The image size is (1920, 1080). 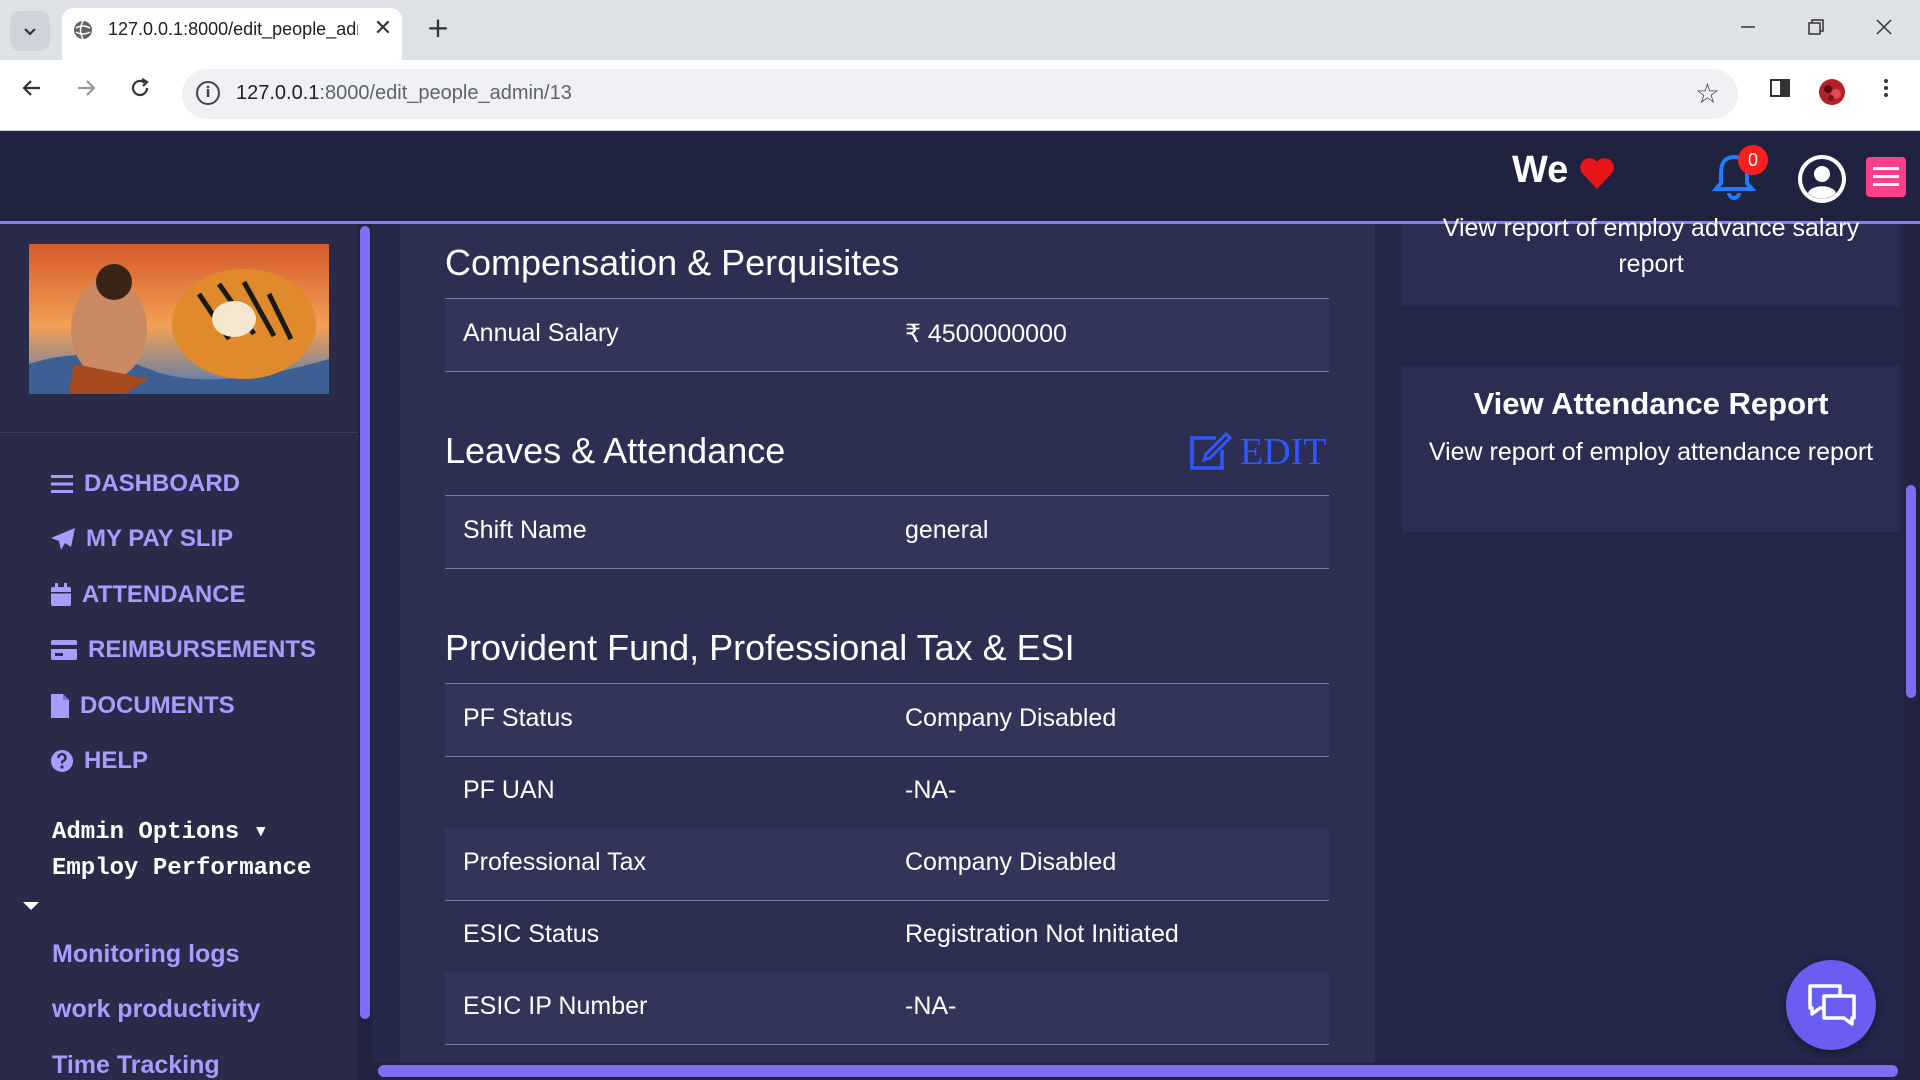 What do you see at coordinates (887, 864) in the screenshot?
I see `table-row: Professional Tax Company Disabled` at bounding box center [887, 864].